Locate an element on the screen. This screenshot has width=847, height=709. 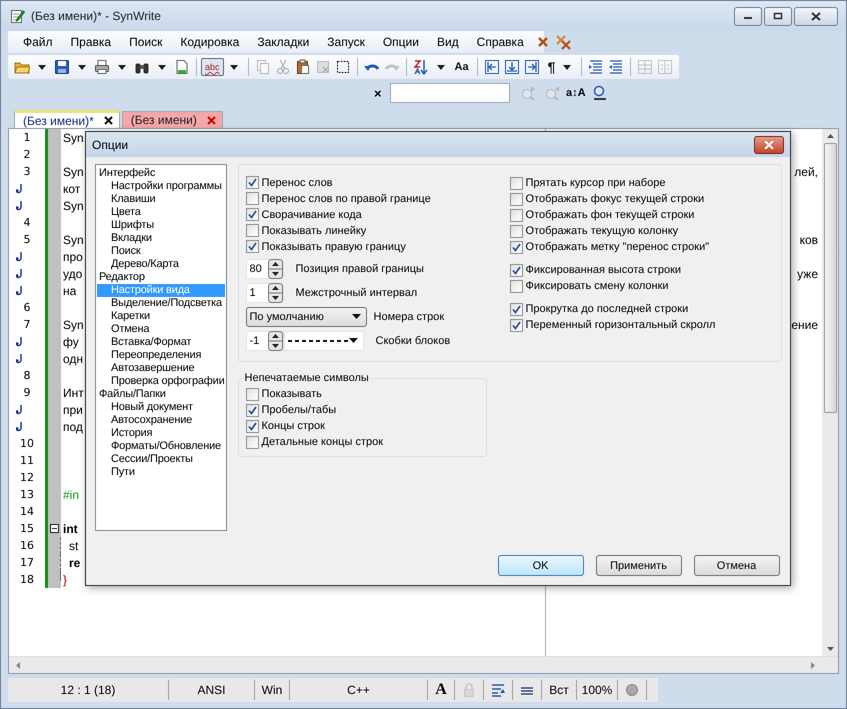
tree-item: Автозавершение is located at coordinates (161, 368).